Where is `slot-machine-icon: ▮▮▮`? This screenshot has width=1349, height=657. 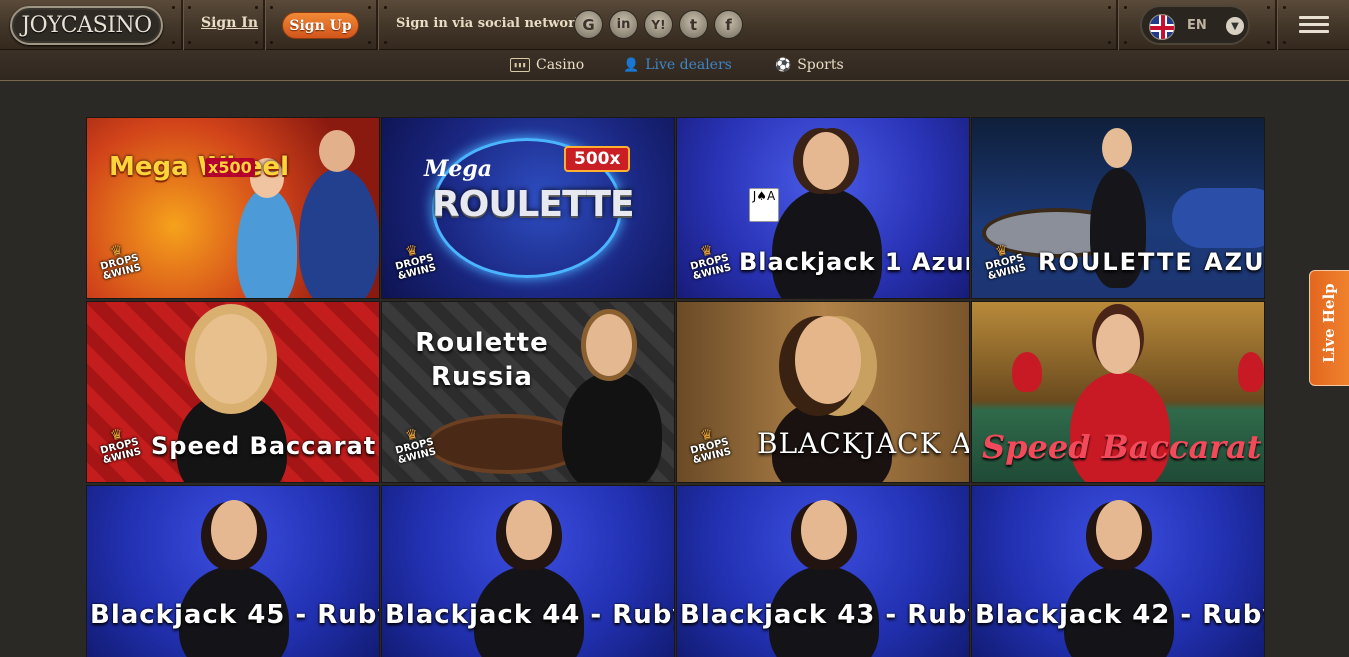 slot-machine-icon: ▮▮▮ is located at coordinates (520, 65).